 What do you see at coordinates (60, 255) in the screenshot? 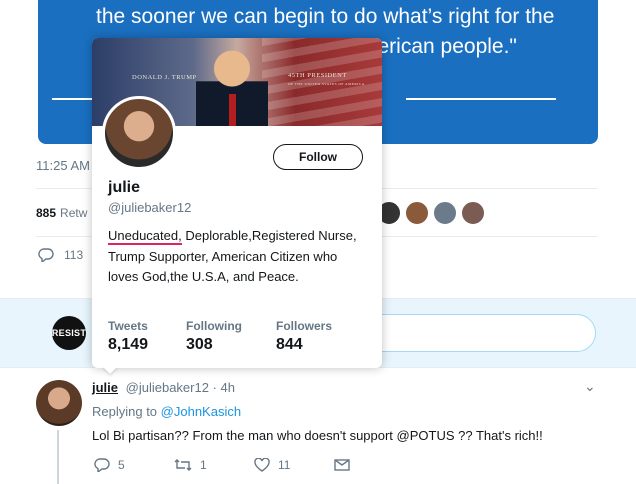
I see `tweet-action-reply: 113` at bounding box center [60, 255].